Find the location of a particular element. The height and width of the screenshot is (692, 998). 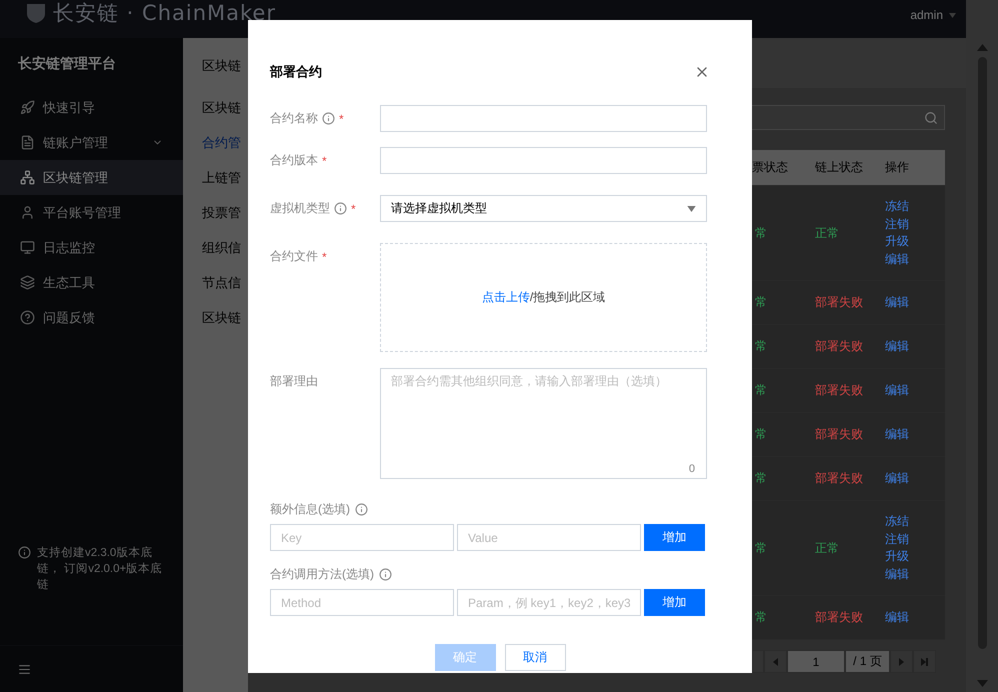

input-field: Value is located at coordinates (549, 537).